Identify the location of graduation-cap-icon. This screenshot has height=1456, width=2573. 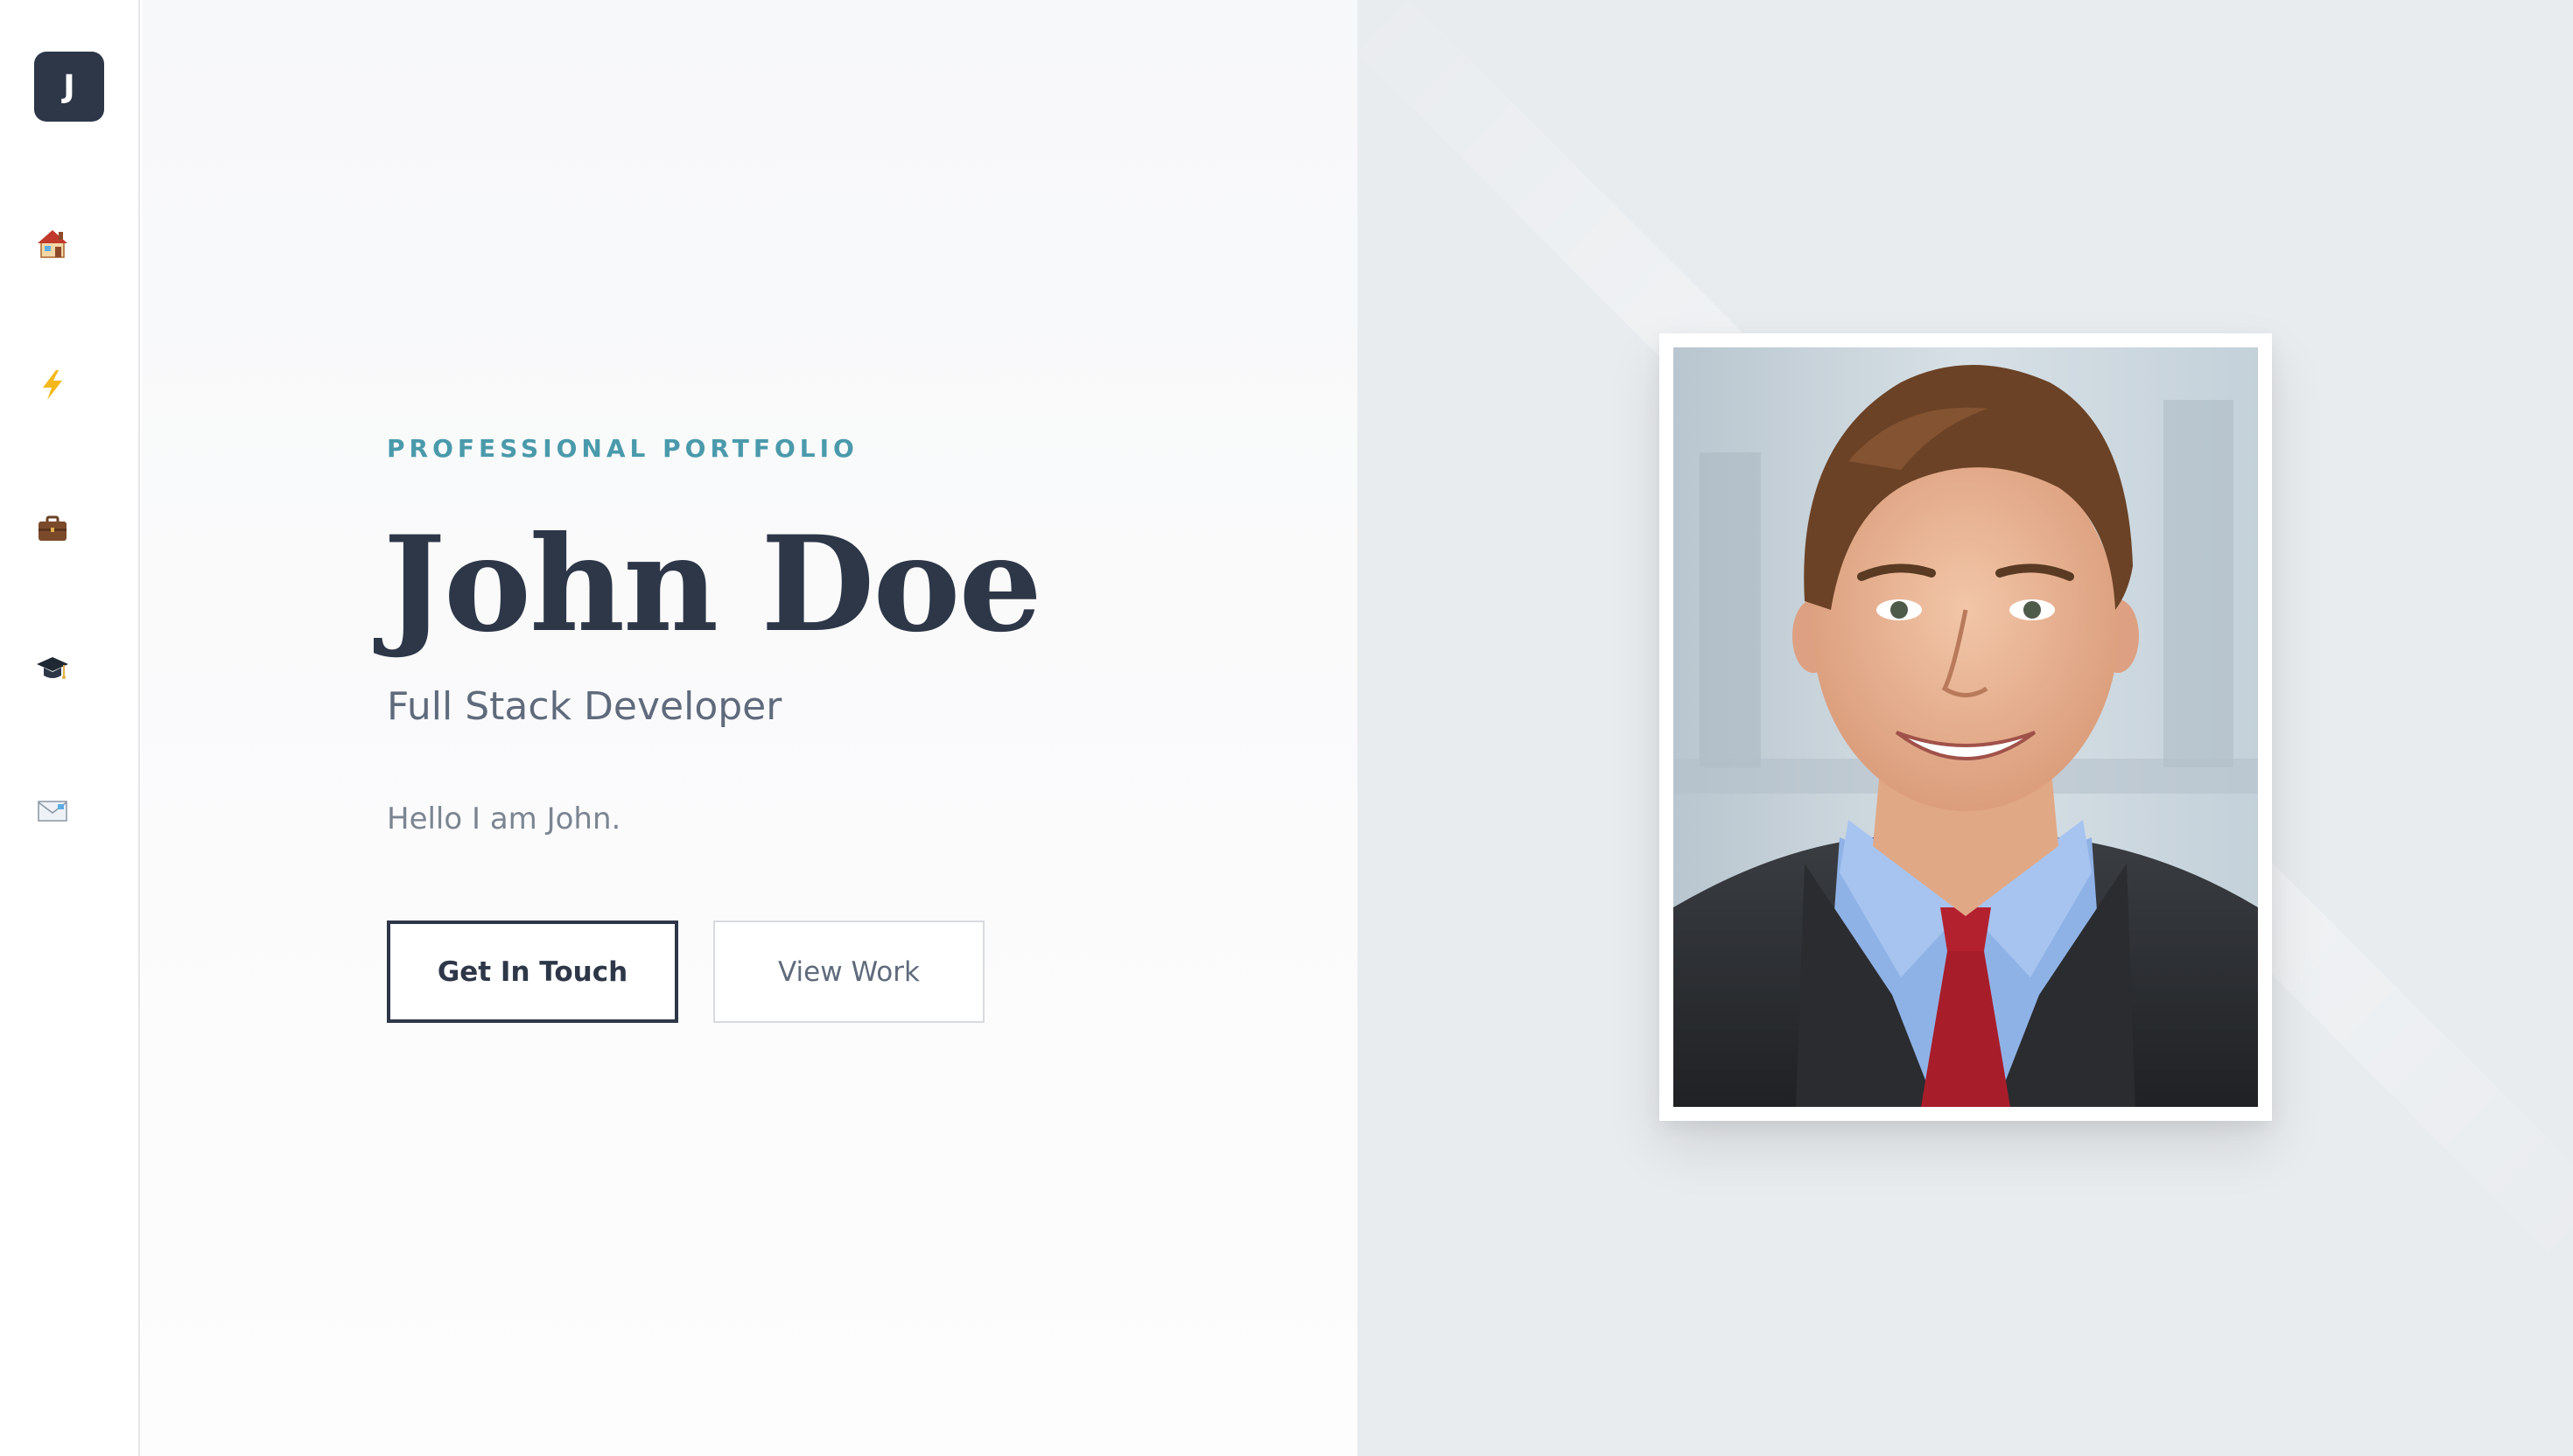
(52, 668).